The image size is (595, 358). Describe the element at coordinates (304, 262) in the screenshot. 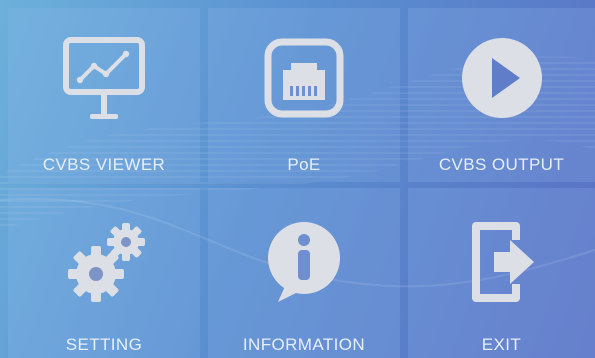

I see `info-bubble-icon` at that location.